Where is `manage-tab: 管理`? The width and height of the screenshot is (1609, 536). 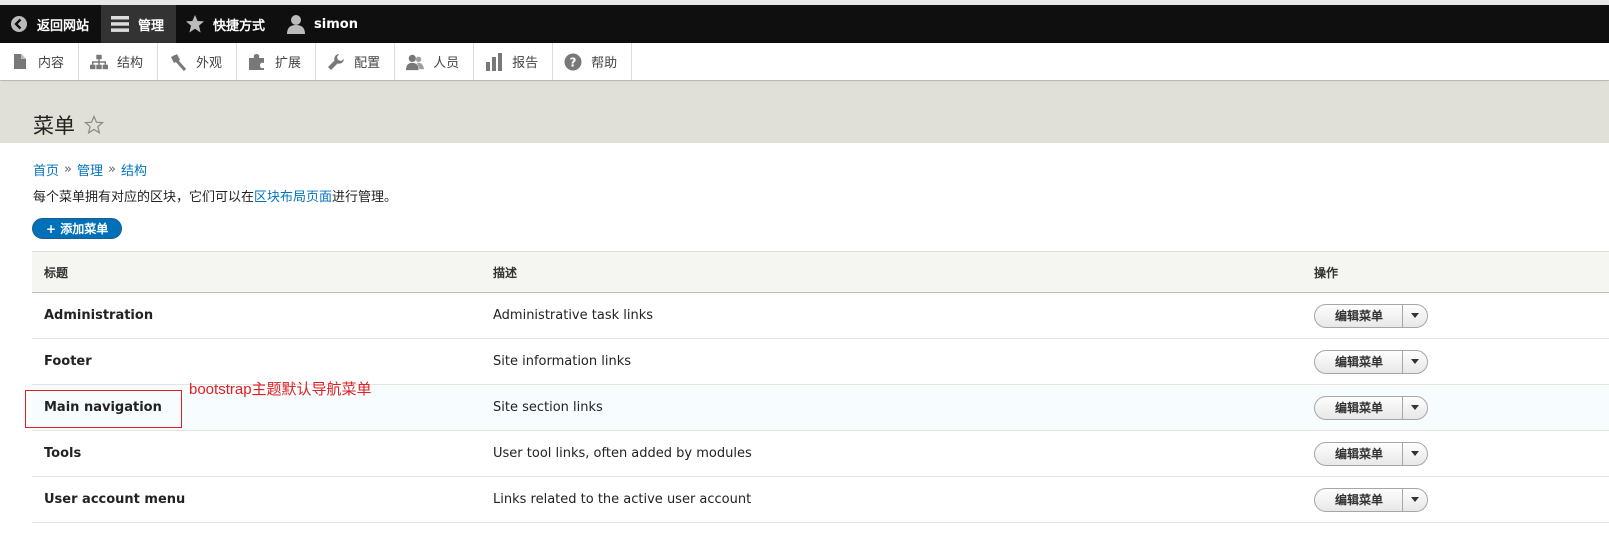 manage-tab: 管理 is located at coordinates (139, 24).